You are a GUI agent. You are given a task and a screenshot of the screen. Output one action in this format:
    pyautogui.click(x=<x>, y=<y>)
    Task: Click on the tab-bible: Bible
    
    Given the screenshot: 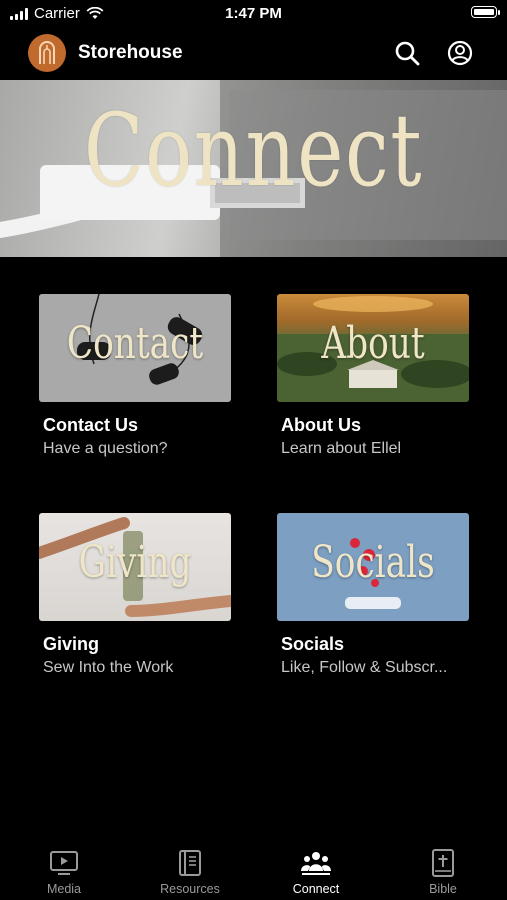 What is the action you would take?
    pyautogui.click(x=443, y=867)
    